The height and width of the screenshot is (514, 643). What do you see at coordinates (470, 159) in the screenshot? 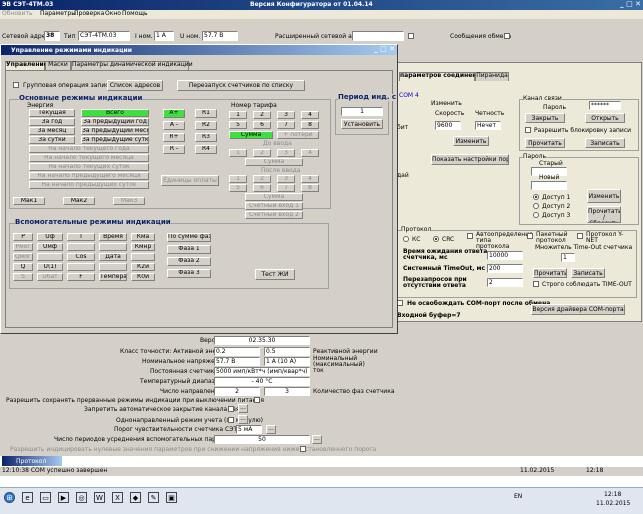
I see `show-port-button: Показать настройки порта` at bounding box center [470, 159].